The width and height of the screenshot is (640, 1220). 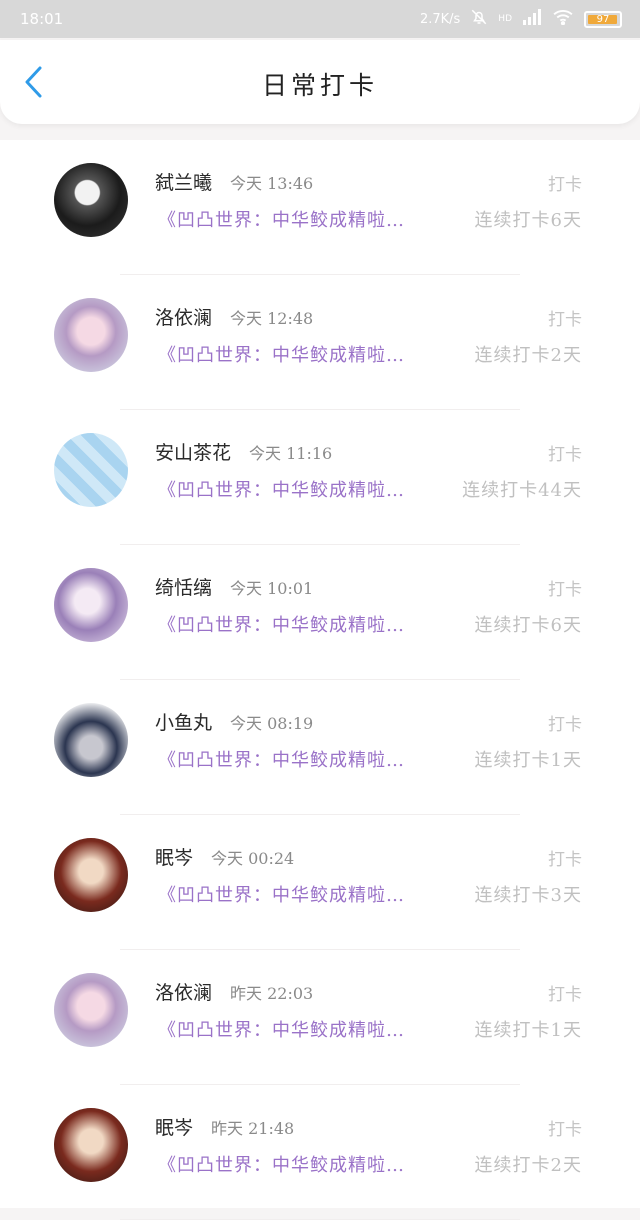 What do you see at coordinates (532, 19) in the screenshot?
I see `signal-icon` at bounding box center [532, 19].